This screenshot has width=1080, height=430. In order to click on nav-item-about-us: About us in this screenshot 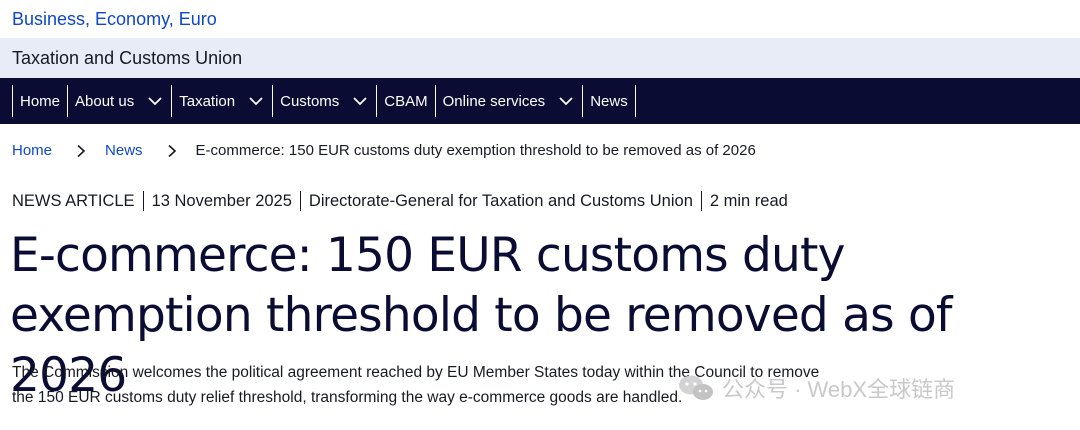, I will do `click(119, 101)`.